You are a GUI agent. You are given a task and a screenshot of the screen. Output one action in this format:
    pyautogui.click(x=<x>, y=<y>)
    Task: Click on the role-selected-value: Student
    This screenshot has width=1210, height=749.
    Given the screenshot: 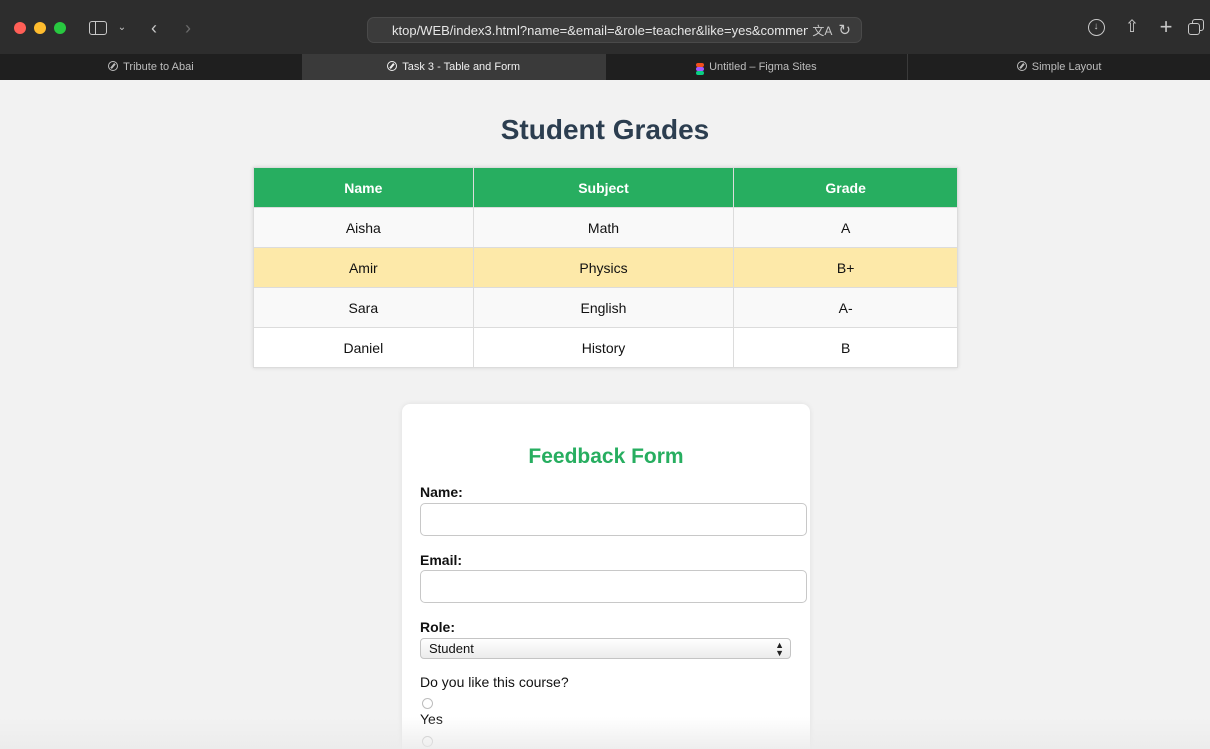 What is the action you would take?
    pyautogui.click(x=451, y=648)
    